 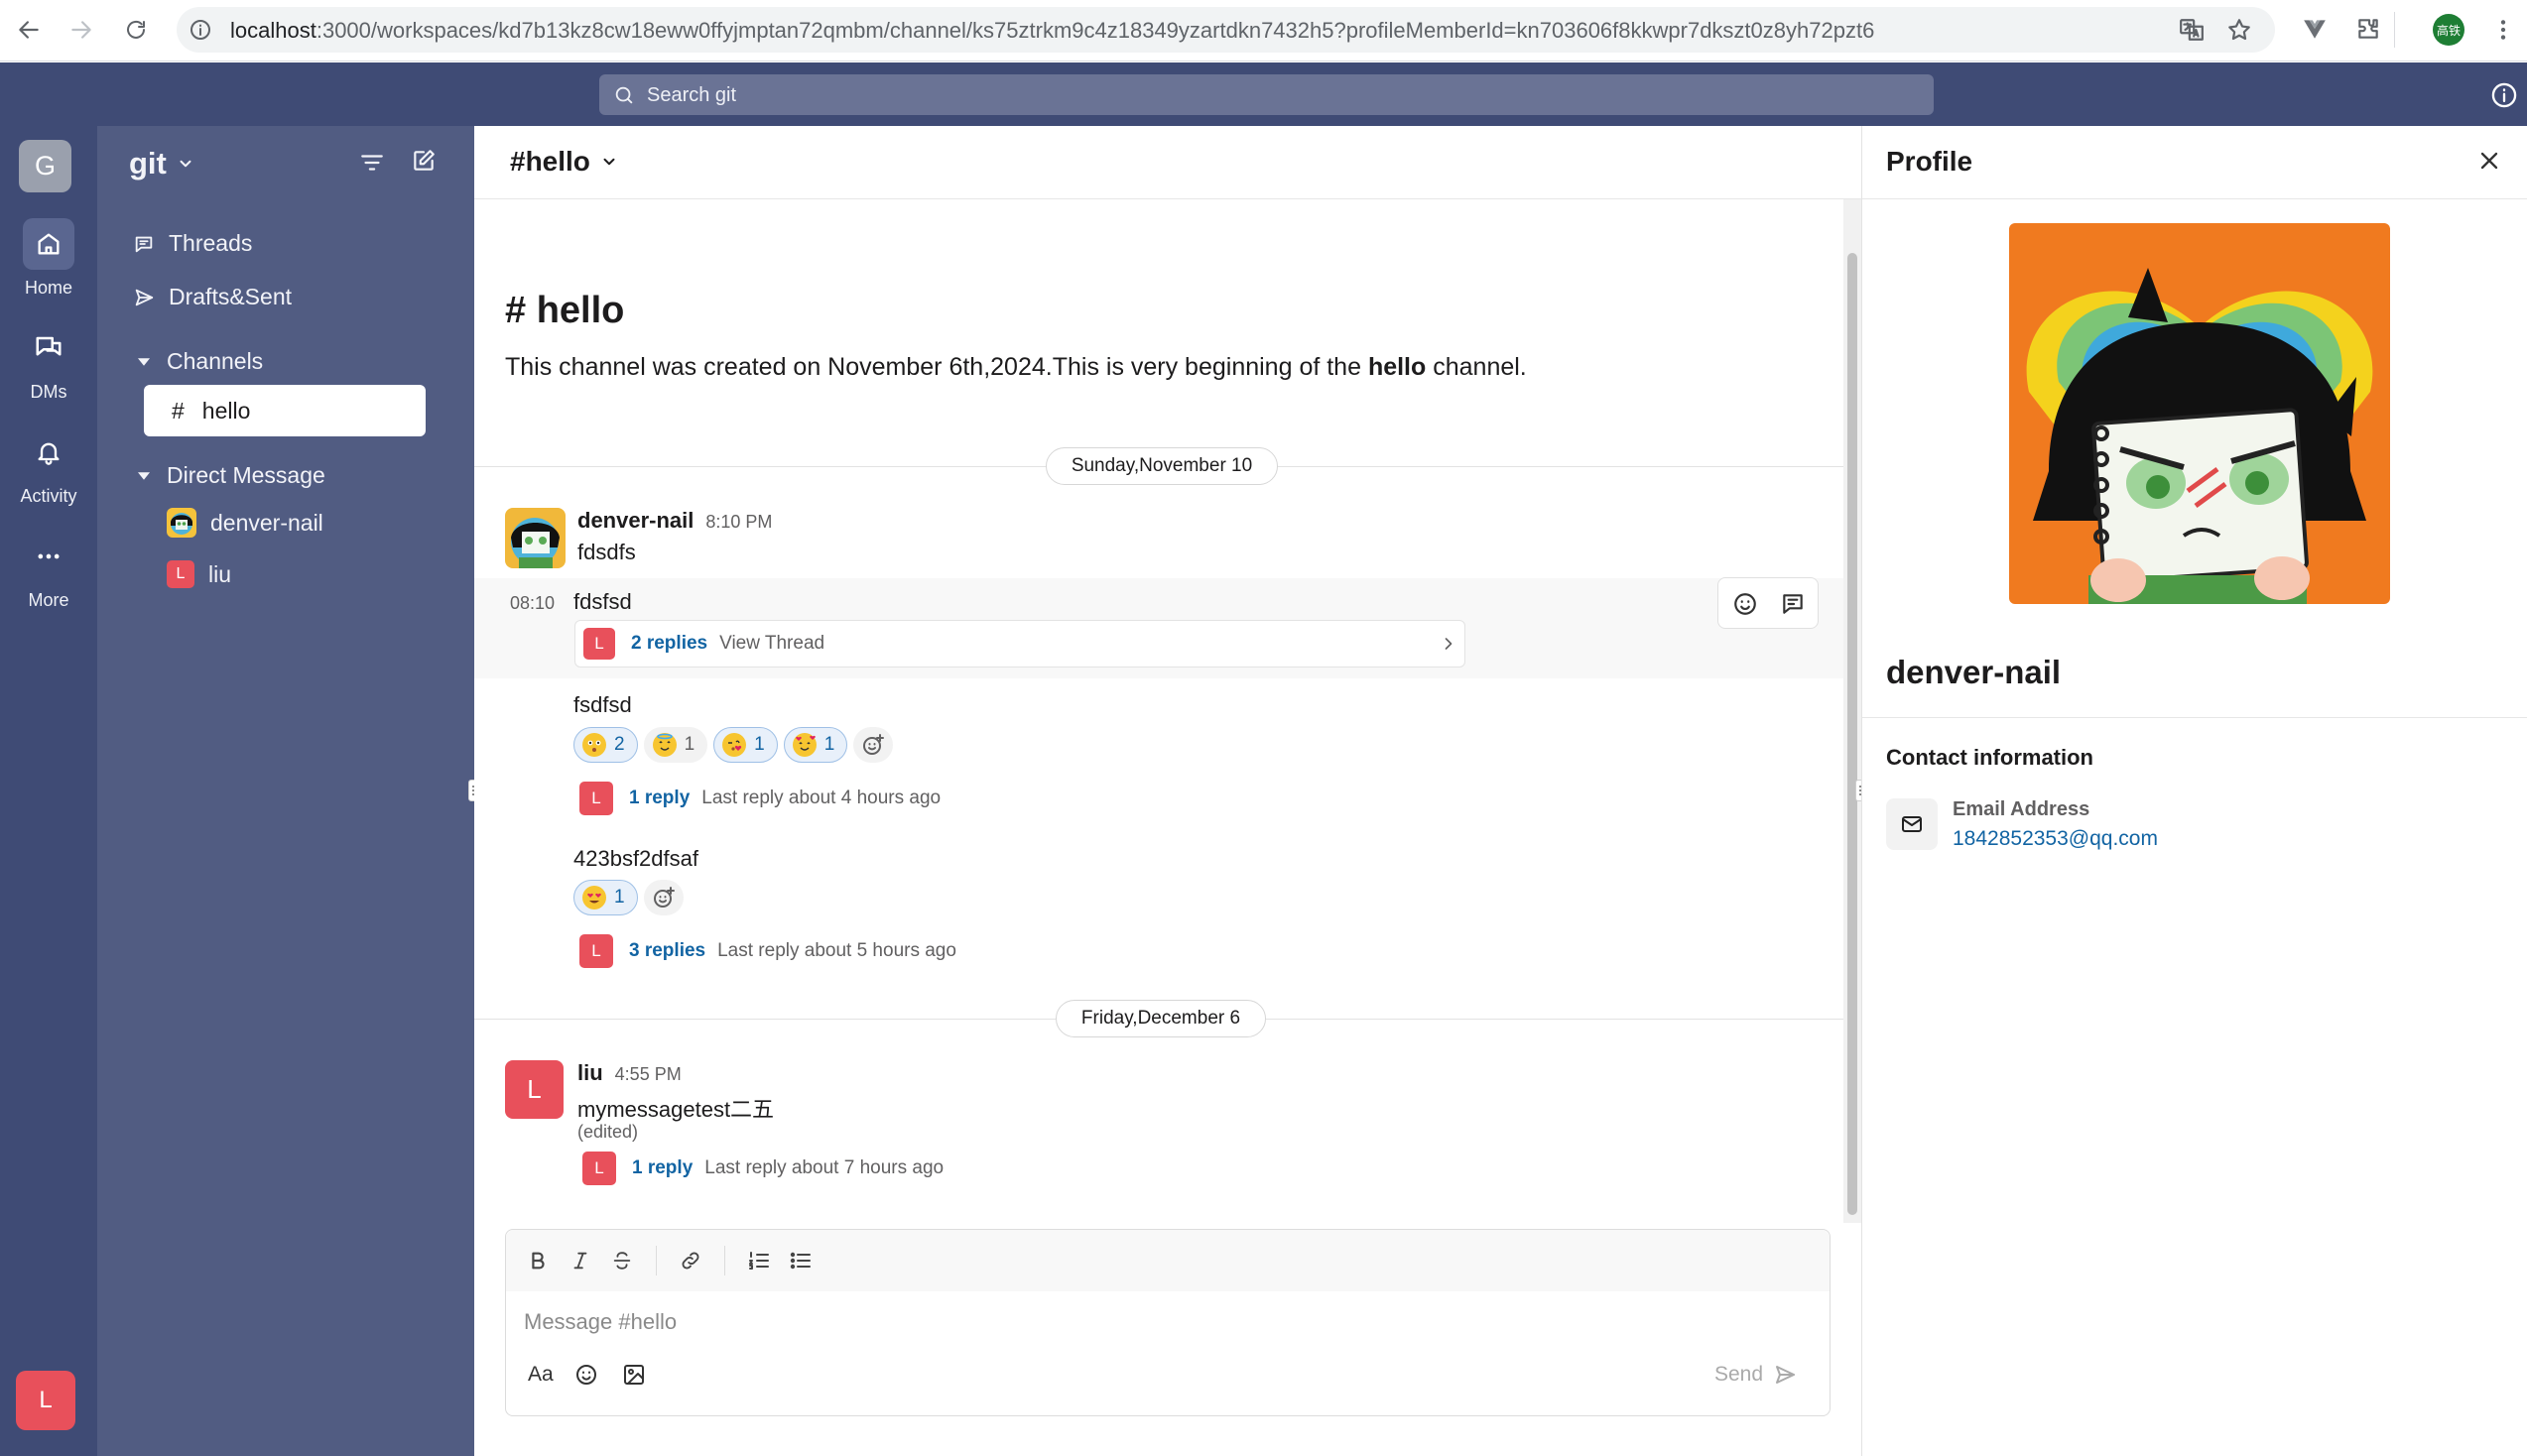 I want to click on email-link: 1842852353@qq.com, so click(x=2055, y=839).